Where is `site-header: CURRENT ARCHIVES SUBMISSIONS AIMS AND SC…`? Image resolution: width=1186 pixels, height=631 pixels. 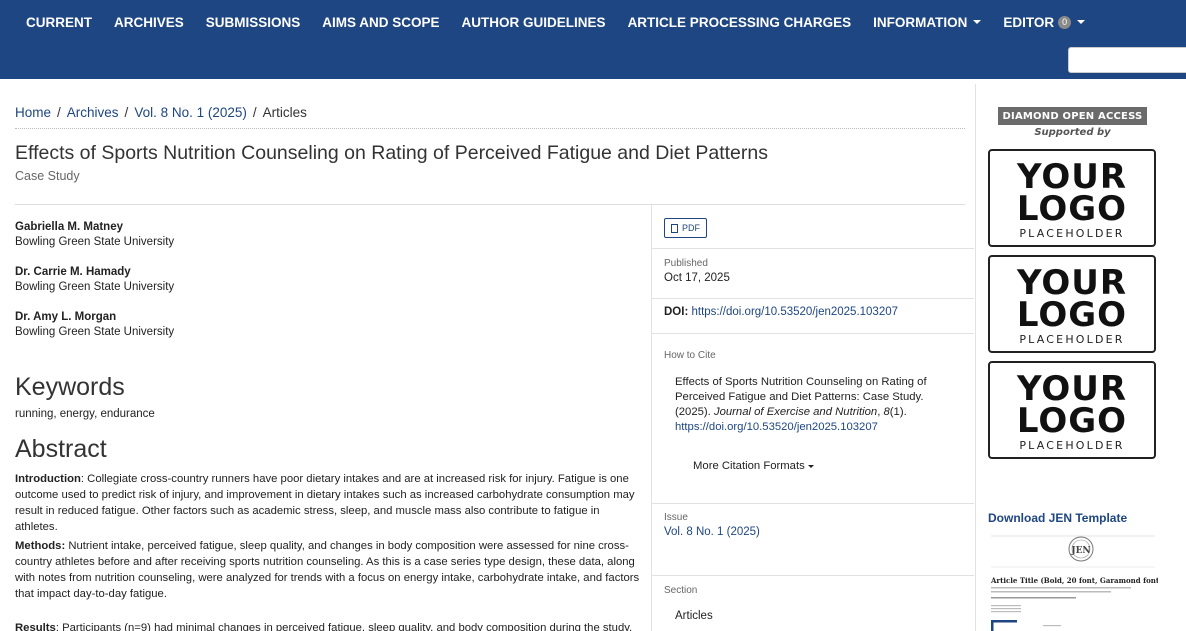
site-header: CURRENT ARCHIVES SUBMISSIONS AIMS AND SC… is located at coordinates (593, 39).